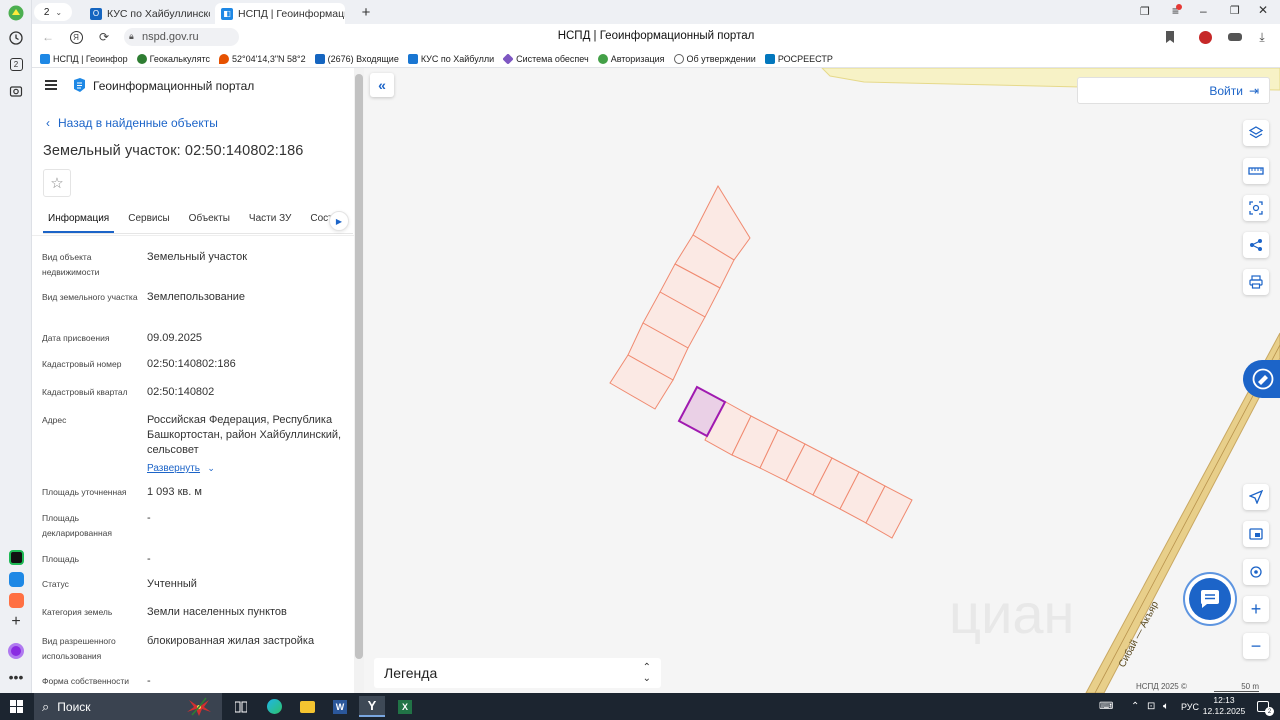  What do you see at coordinates (16, 677) in the screenshot?
I see `more-icon: •••` at bounding box center [16, 677].